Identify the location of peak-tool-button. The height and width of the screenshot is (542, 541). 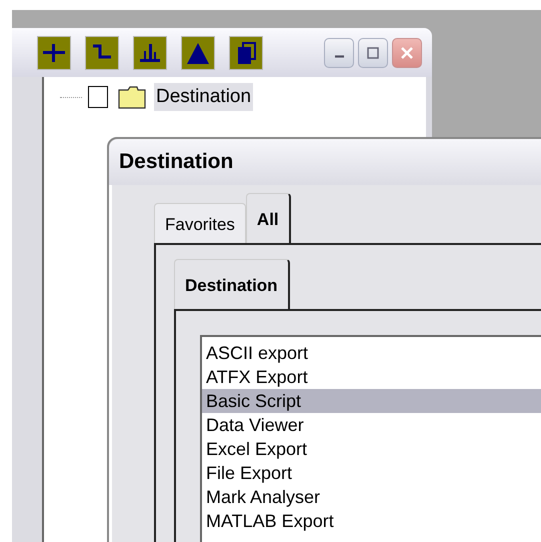
(198, 53).